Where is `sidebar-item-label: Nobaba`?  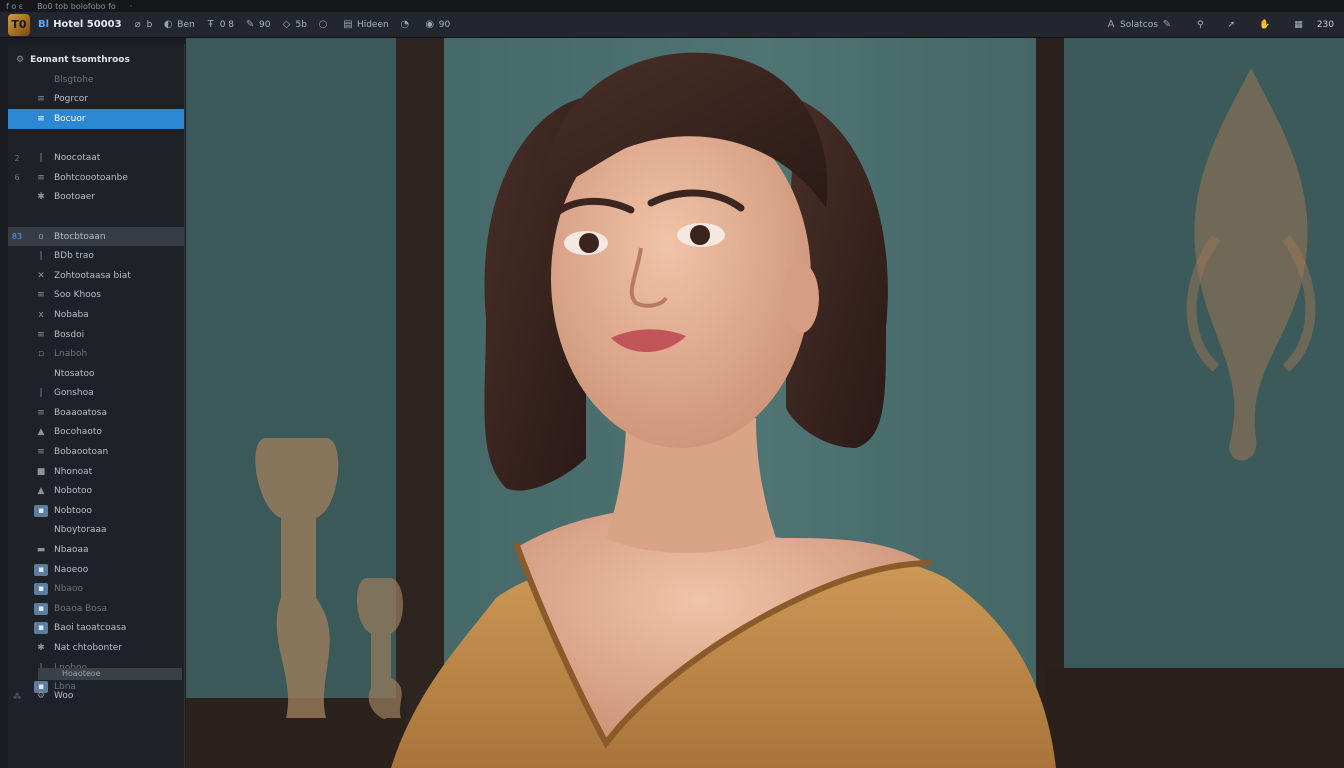
sidebar-item-label: Nobaba is located at coordinates (71, 314).